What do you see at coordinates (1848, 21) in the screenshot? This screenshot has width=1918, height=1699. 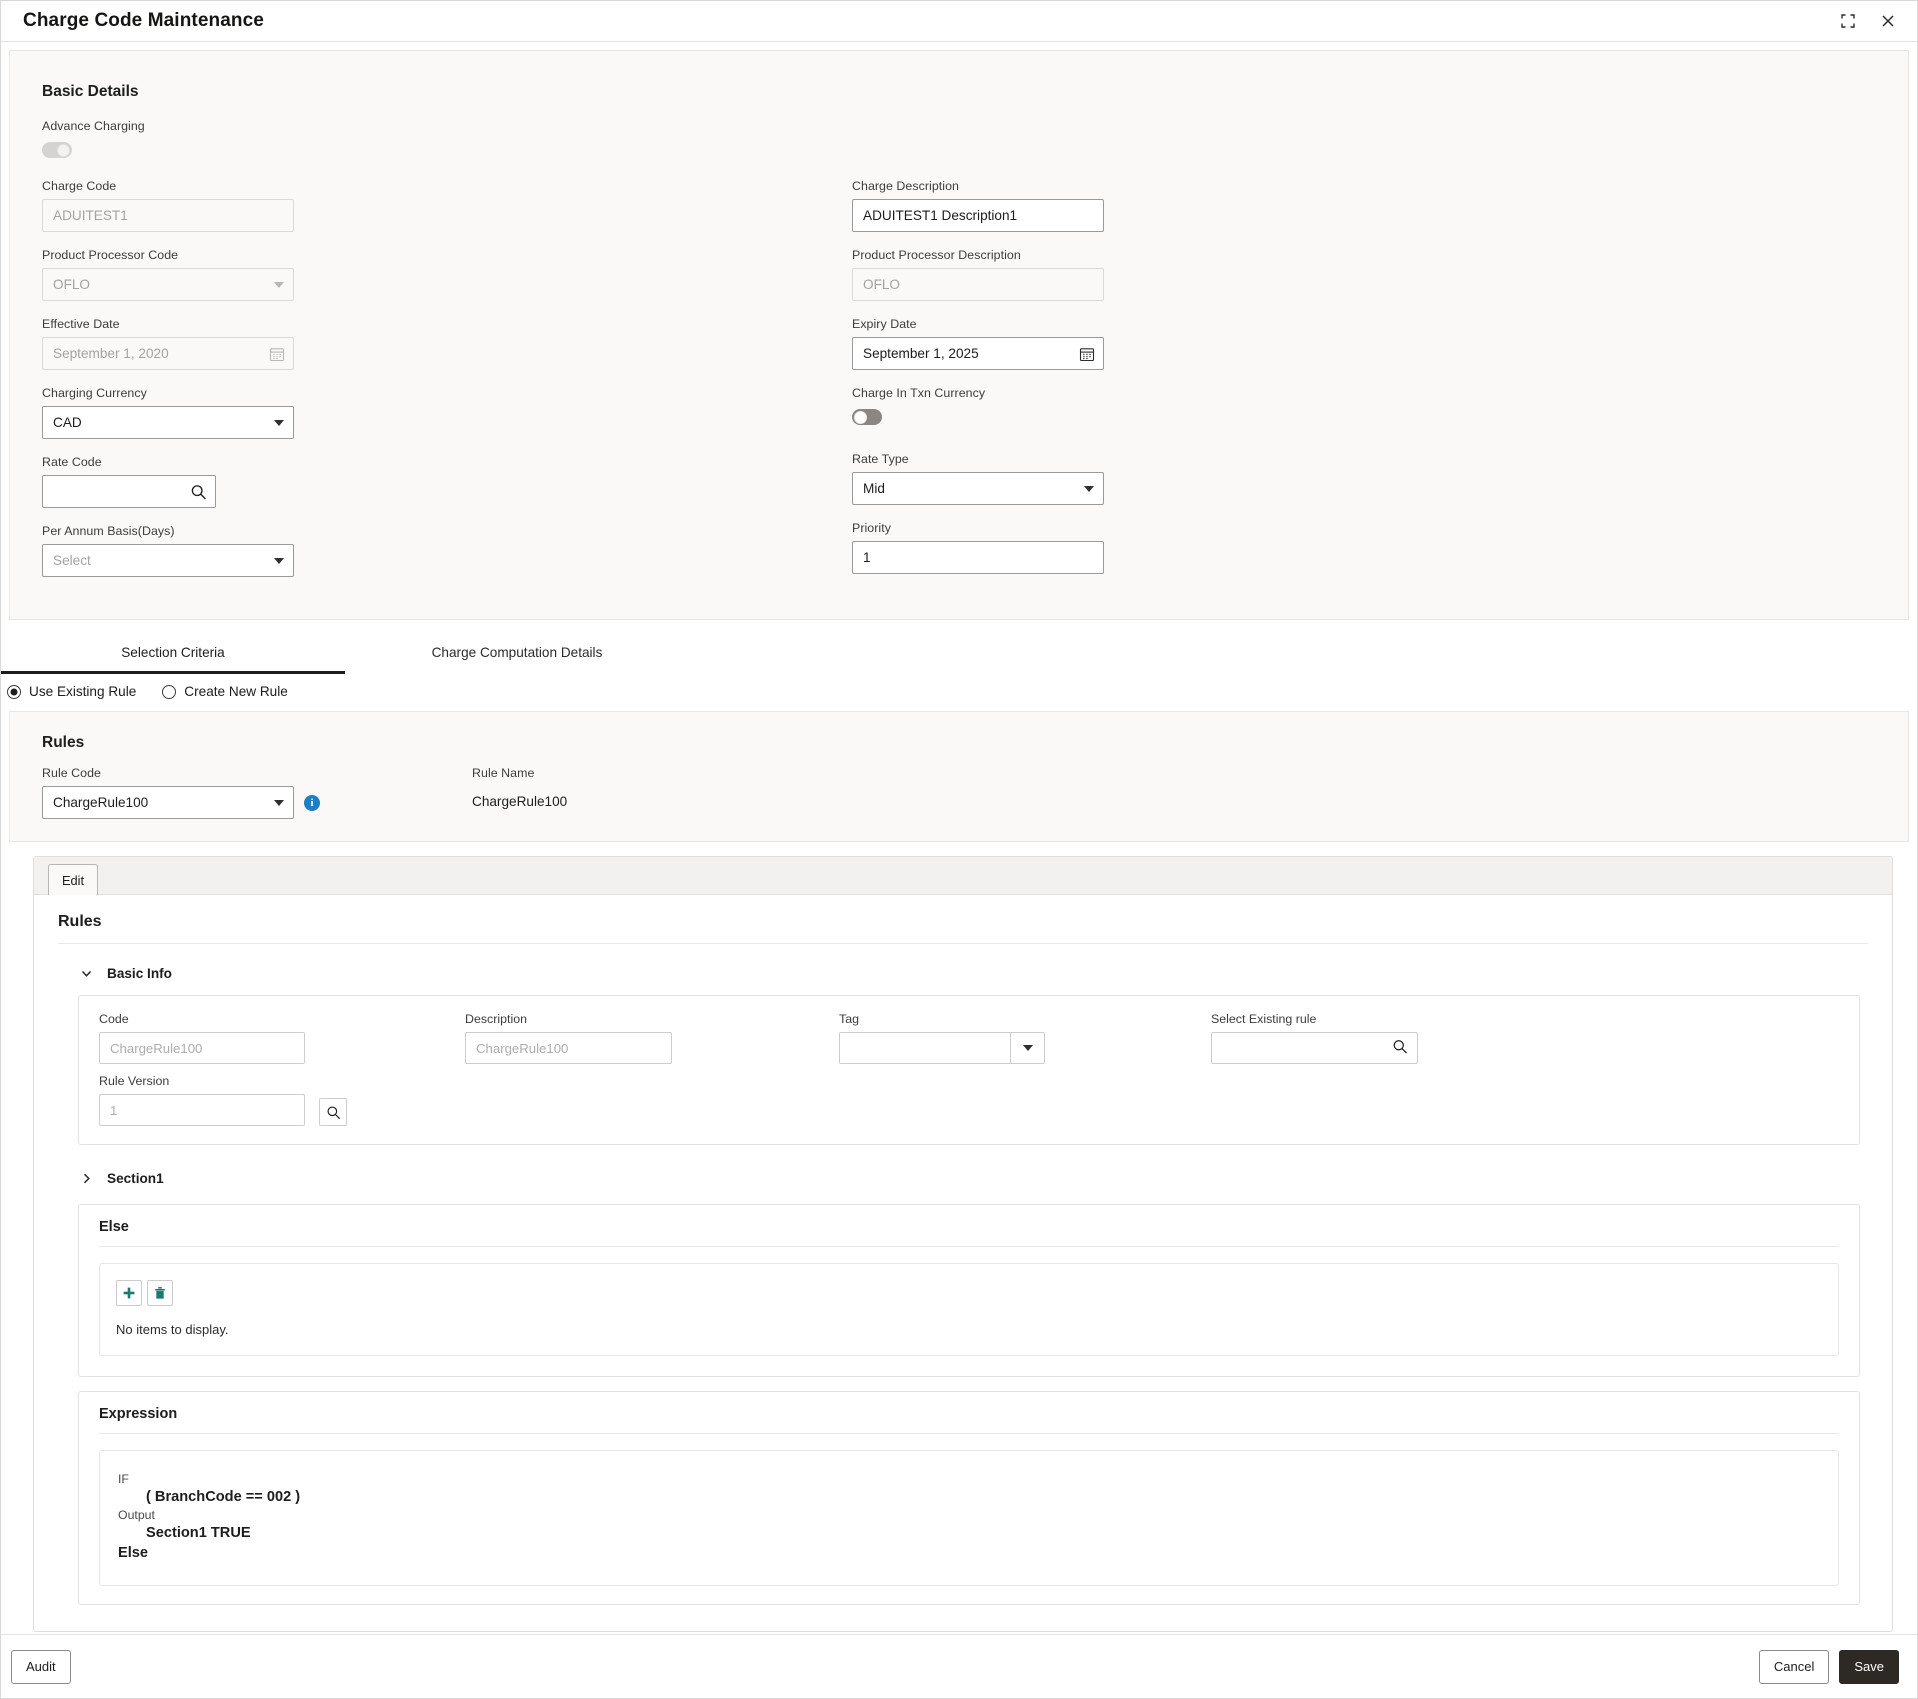 I see `collapse-corners-icon` at bounding box center [1848, 21].